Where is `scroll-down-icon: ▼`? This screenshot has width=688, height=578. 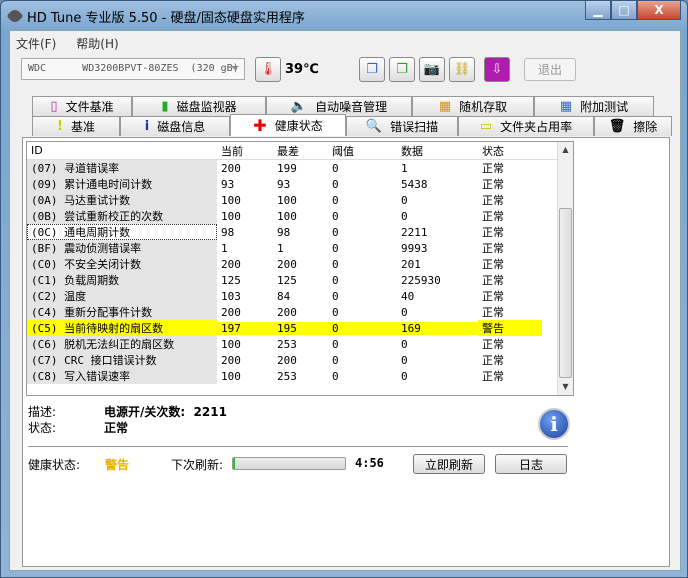
scroll-down-icon: ▼ is located at coordinates (565, 387).